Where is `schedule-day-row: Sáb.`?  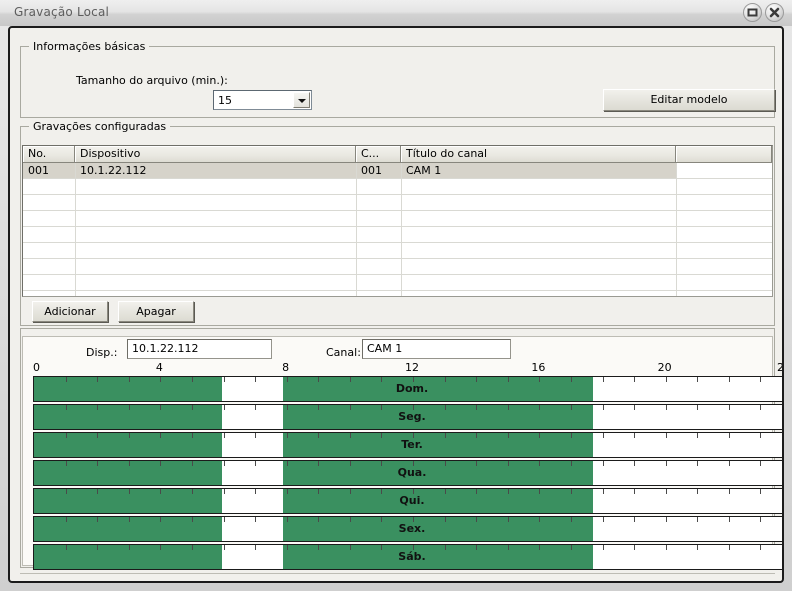
schedule-day-row: Sáb. is located at coordinates (407, 557).